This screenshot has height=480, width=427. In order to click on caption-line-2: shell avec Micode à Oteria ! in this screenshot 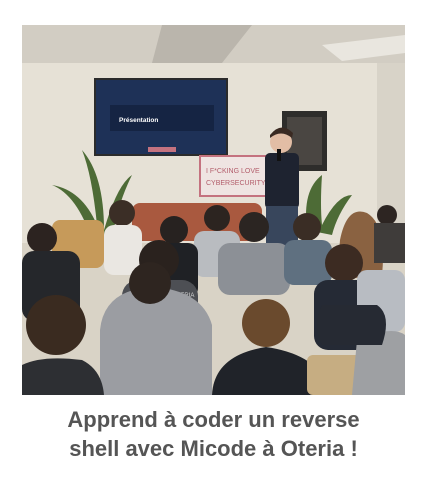, I will do `click(213, 448)`.